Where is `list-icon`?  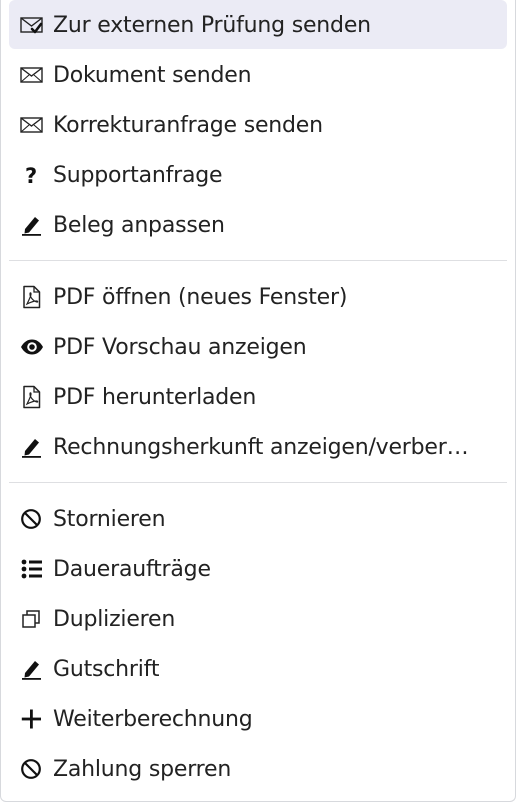
list-icon is located at coordinates (33, 569).